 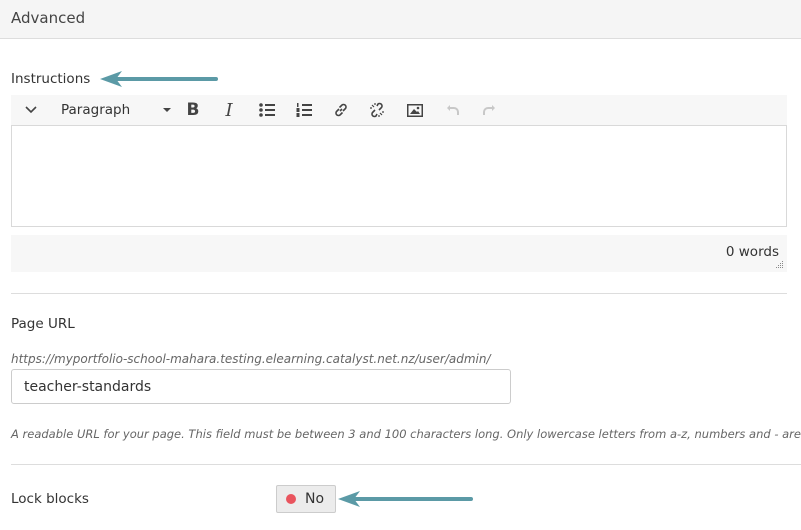 I want to click on bullet-list-button, so click(x=267, y=110).